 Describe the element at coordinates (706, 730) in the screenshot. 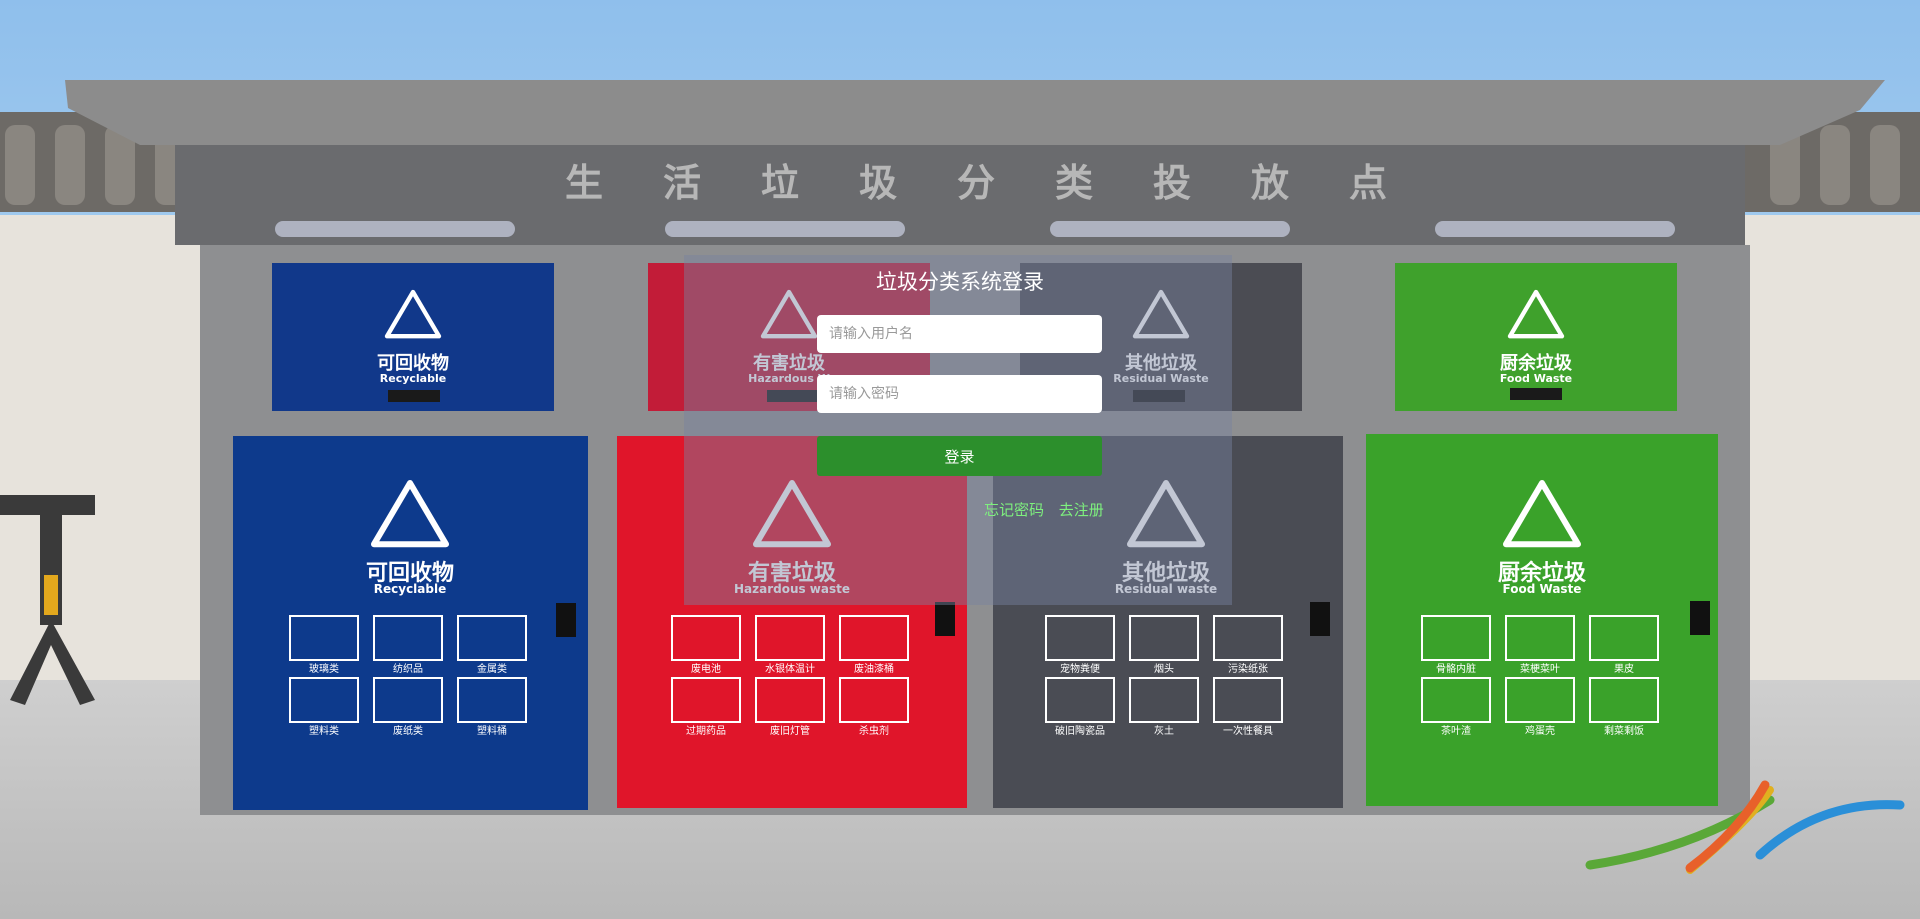

I see `item-label: 过期药品` at that location.